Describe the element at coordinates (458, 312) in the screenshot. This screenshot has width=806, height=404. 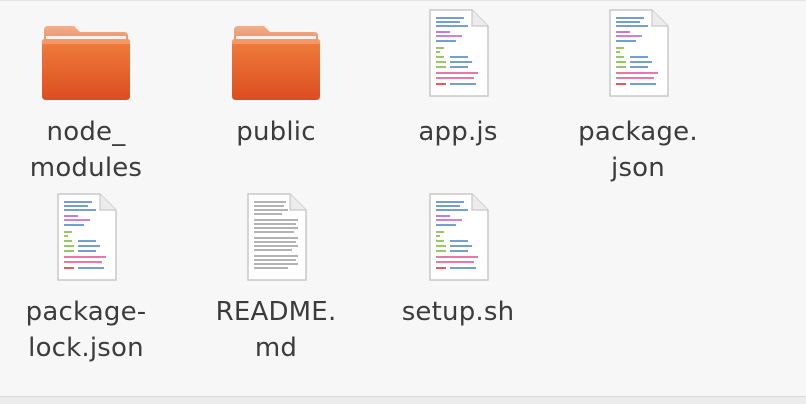
I see `file-name-label: setup.sh` at that location.